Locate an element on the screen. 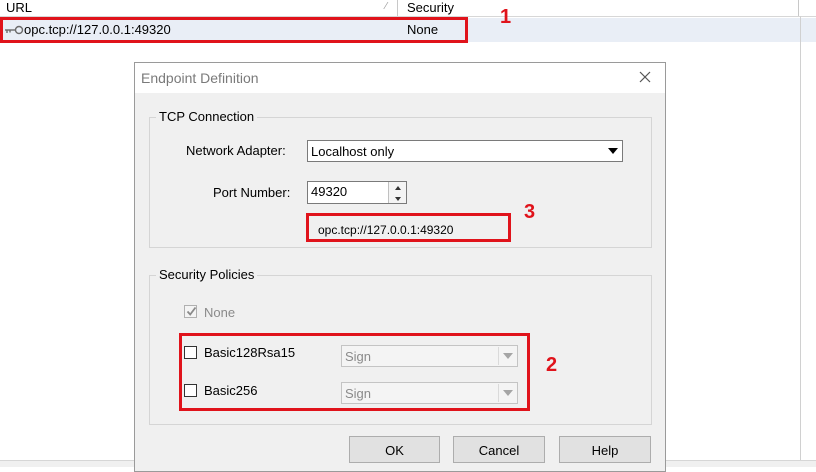  dialog-title: Endpoint Definition is located at coordinates (200, 78).